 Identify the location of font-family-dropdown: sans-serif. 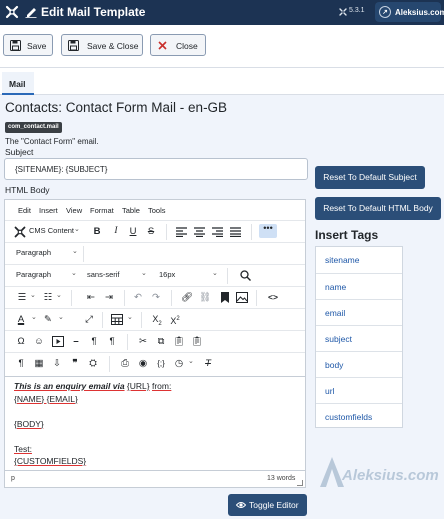
(103, 274).